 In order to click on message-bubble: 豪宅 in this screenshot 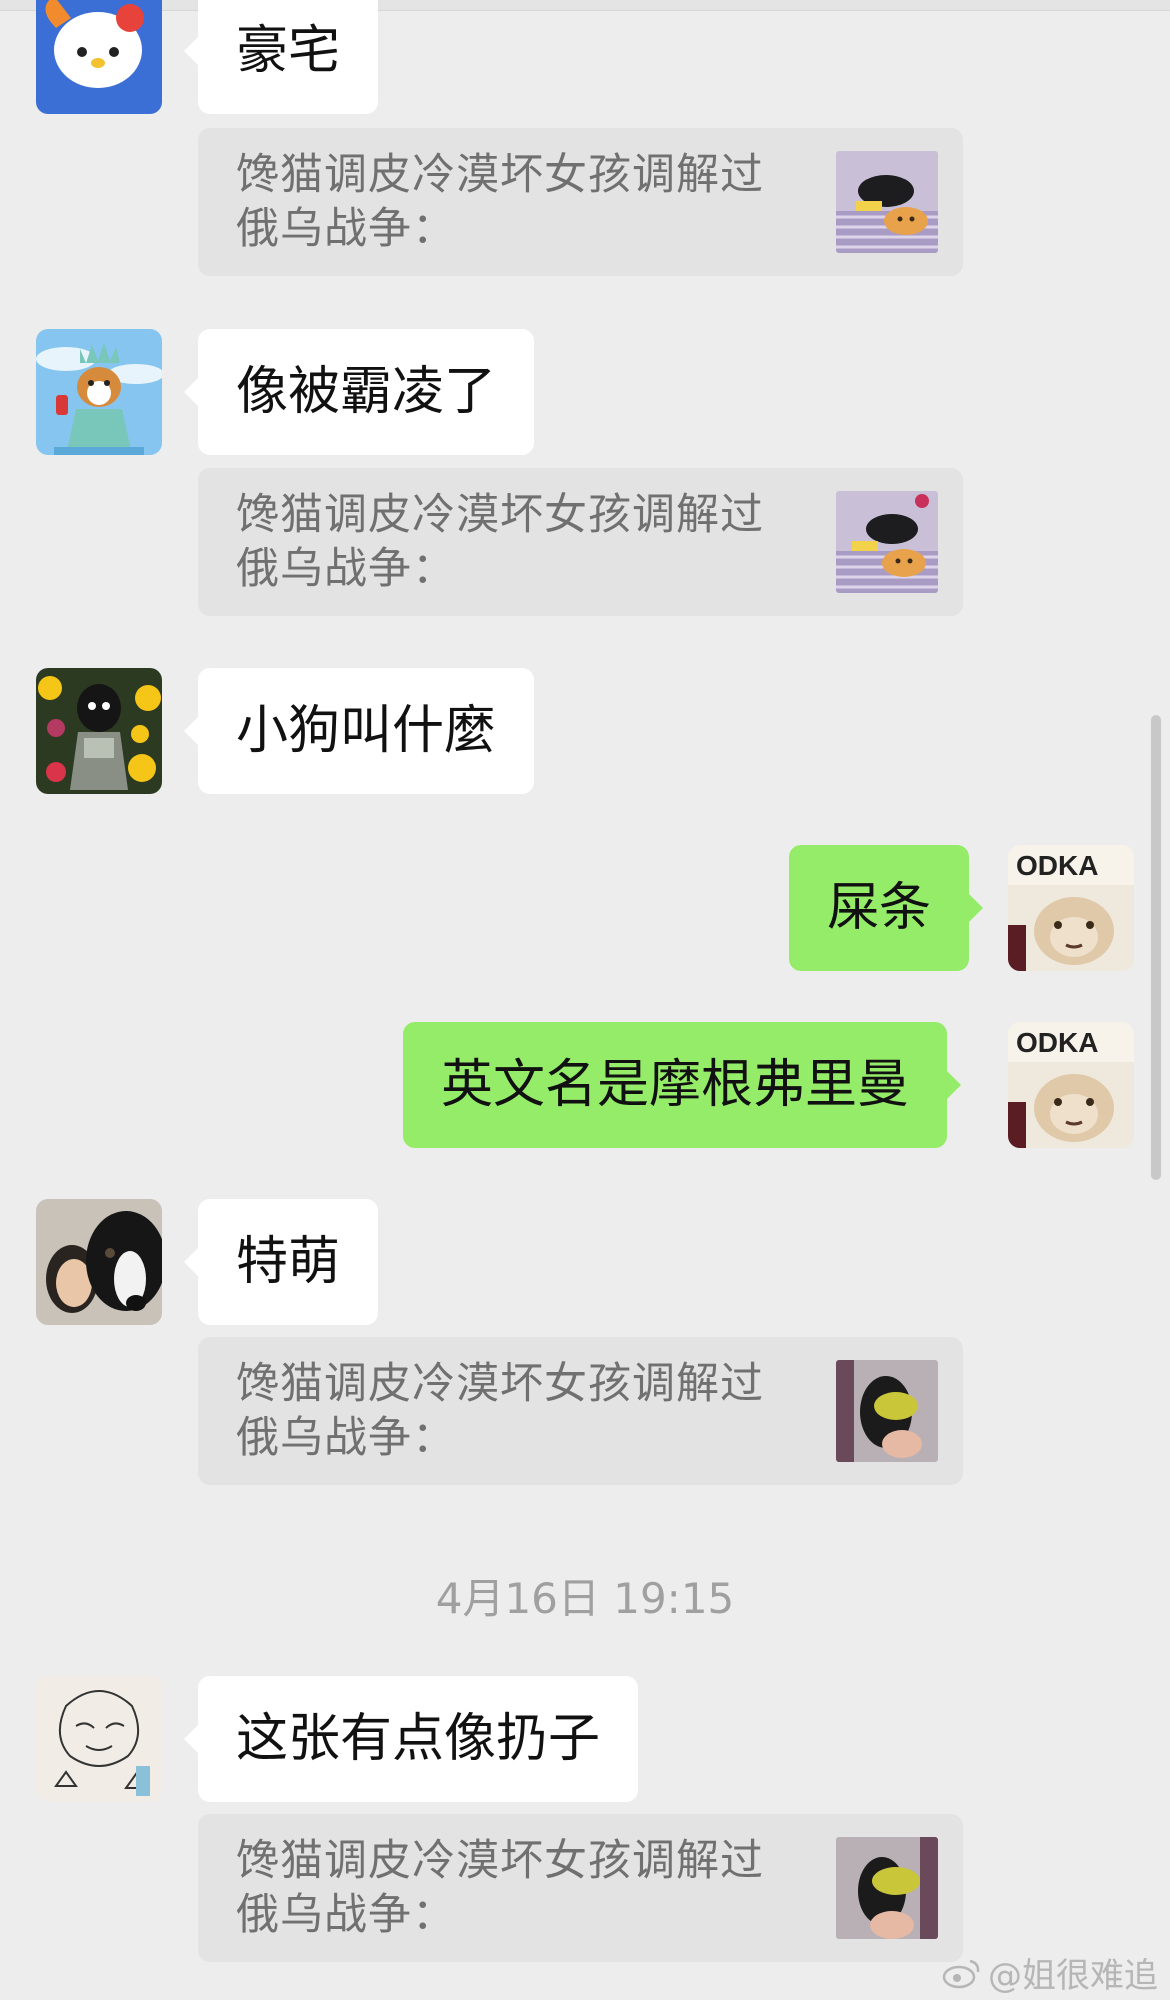, I will do `click(281, 57)`.